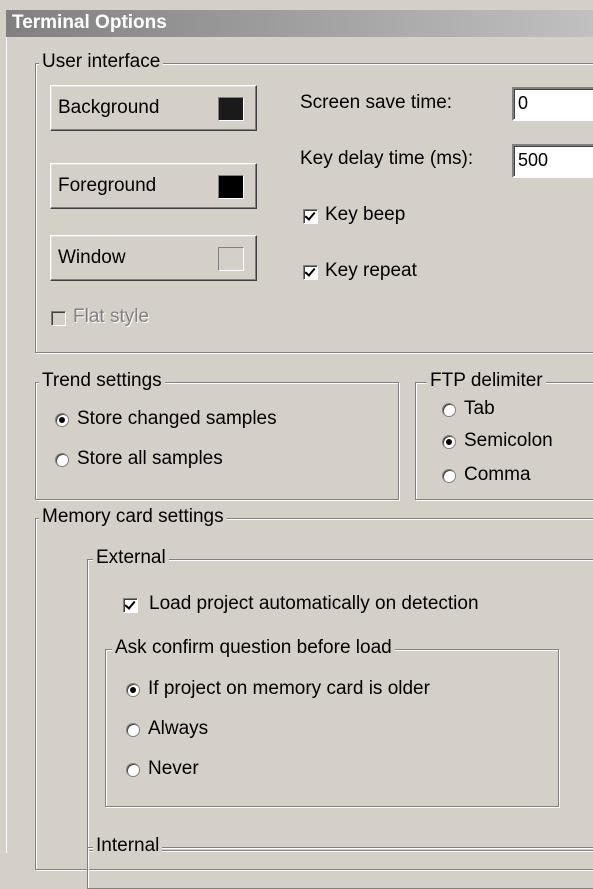 The image size is (593, 889). What do you see at coordinates (552, 161) in the screenshot?
I see `key-delay-input: 500` at bounding box center [552, 161].